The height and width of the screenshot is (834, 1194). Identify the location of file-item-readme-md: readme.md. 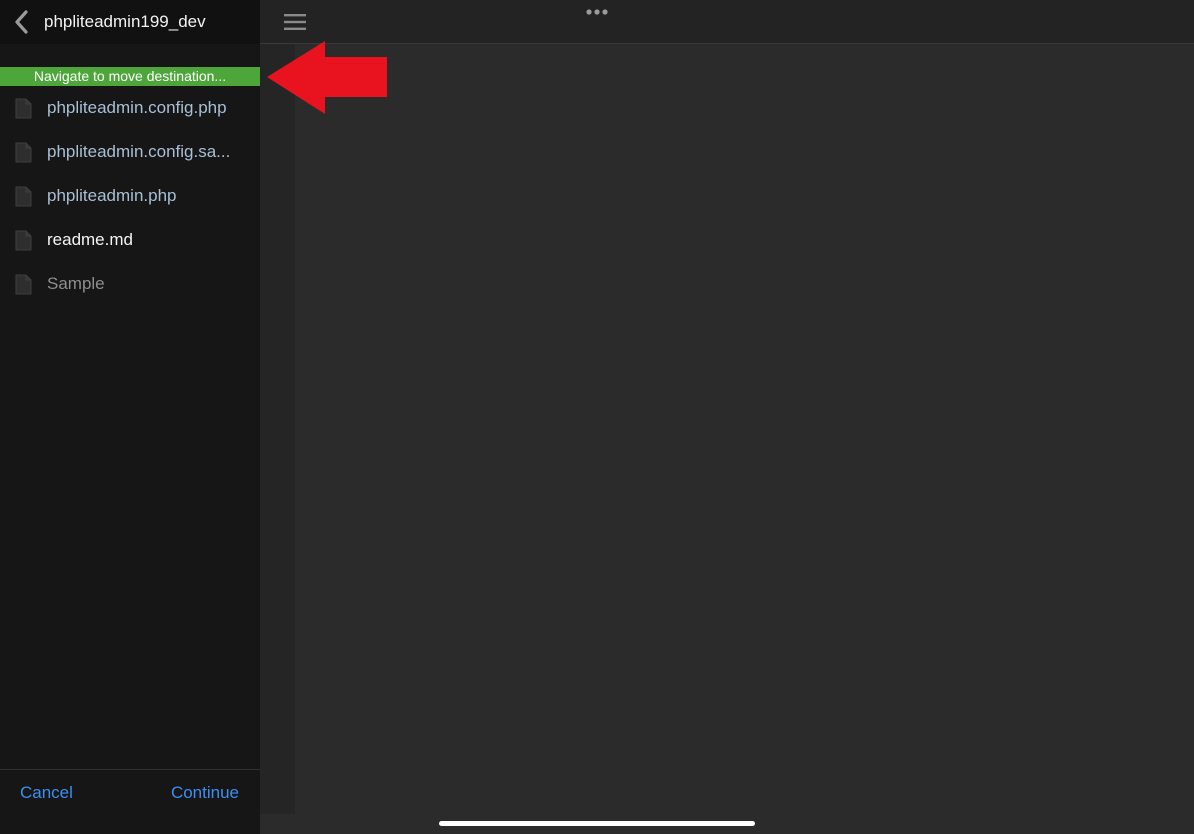
(130, 240).